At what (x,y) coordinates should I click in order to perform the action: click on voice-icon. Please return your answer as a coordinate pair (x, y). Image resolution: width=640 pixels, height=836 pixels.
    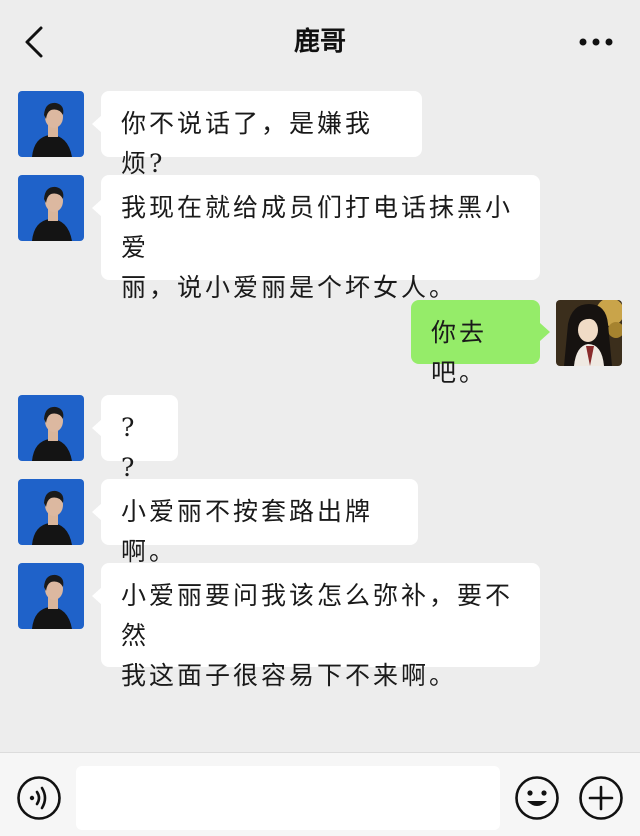
    Looking at the image, I should click on (39, 798).